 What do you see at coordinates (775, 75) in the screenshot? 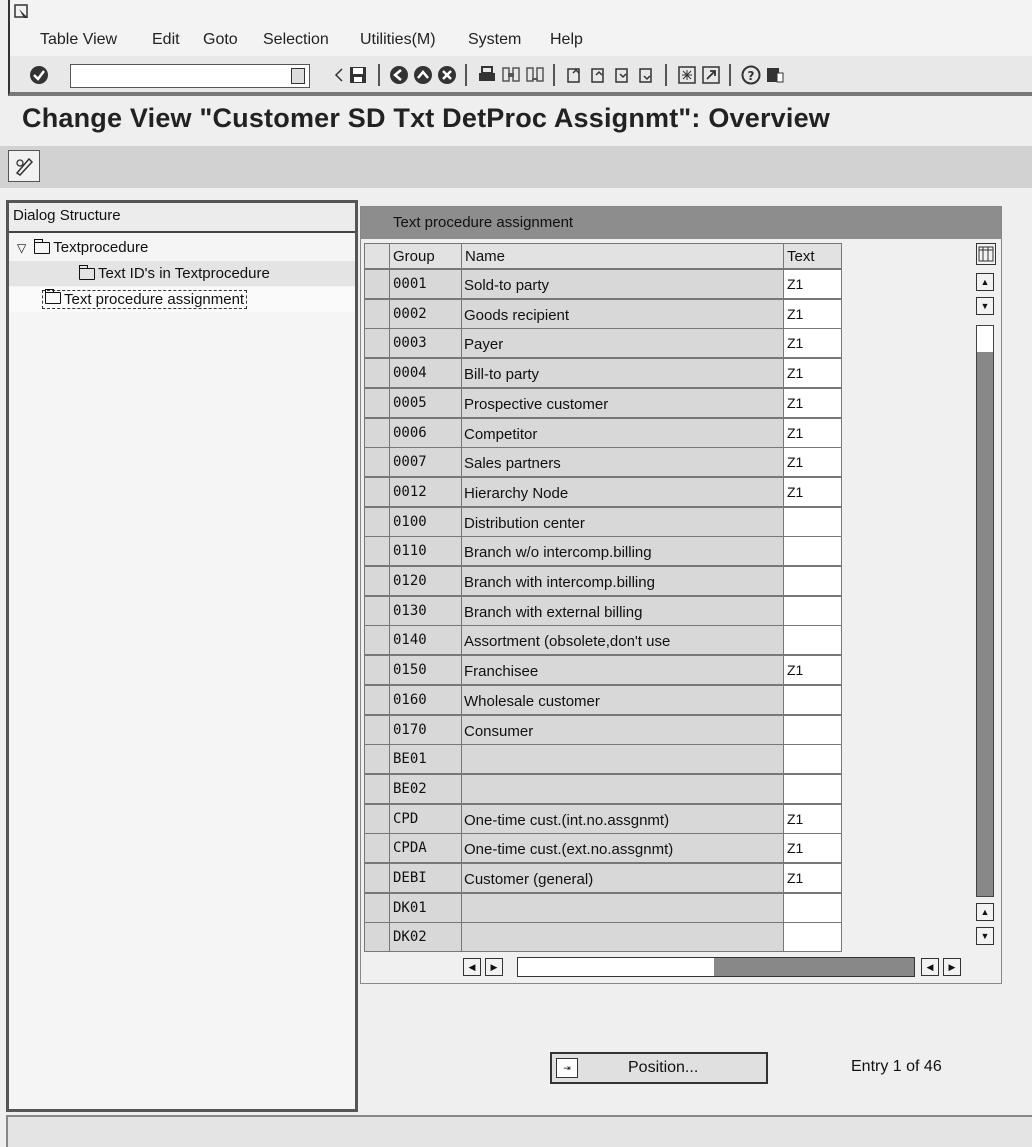
I see `customize-layout-icon` at bounding box center [775, 75].